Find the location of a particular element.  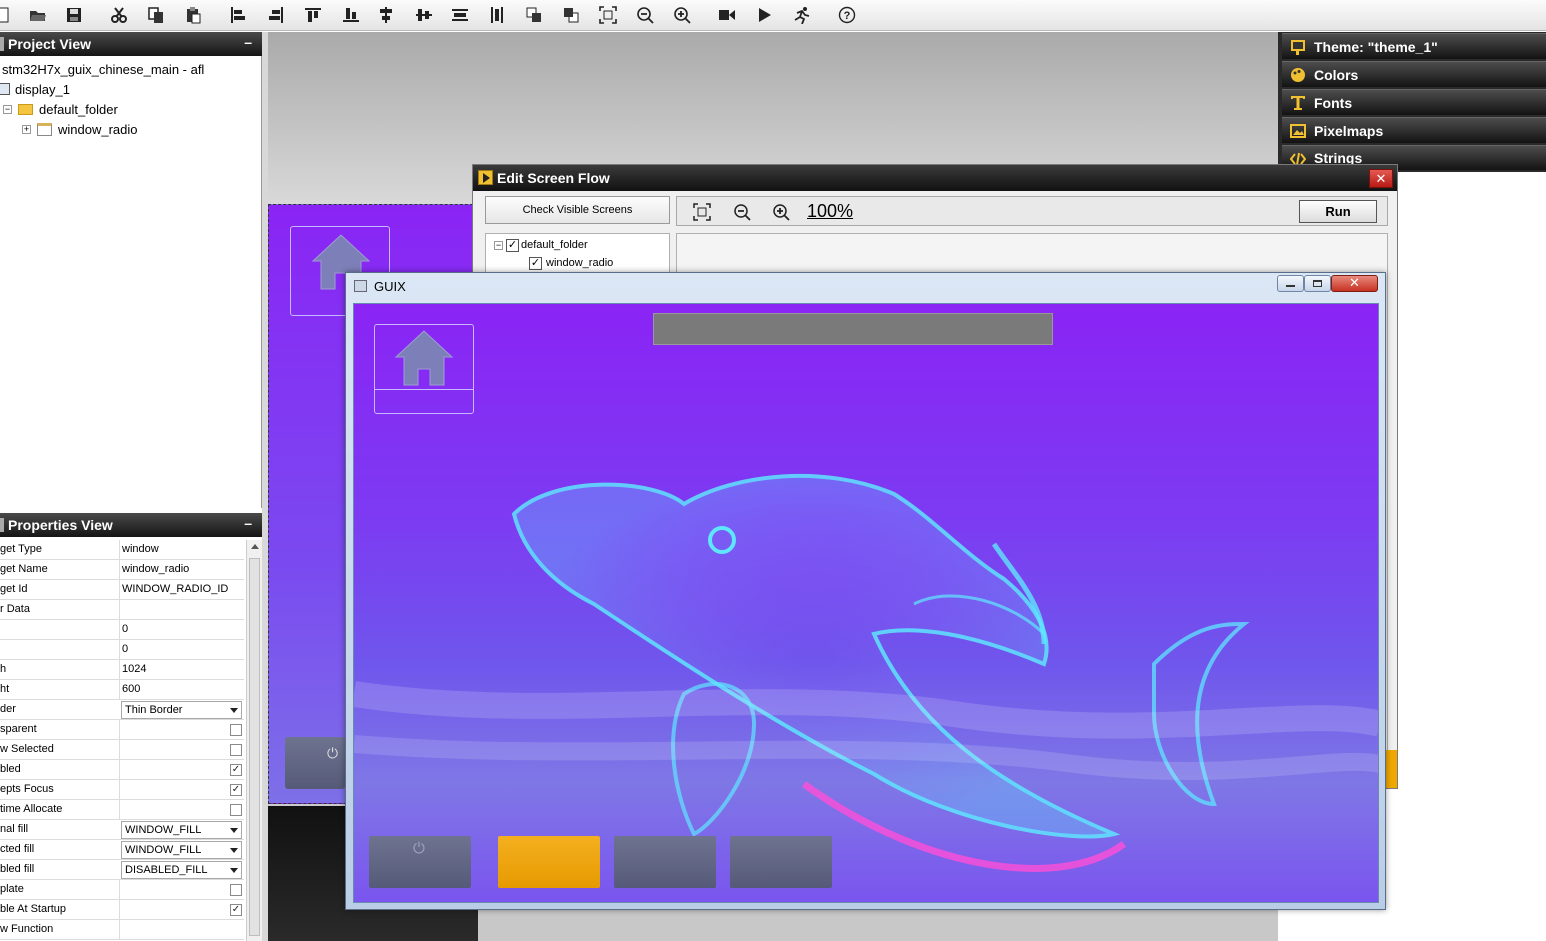

help-icon: ? is located at coordinates (847, 15).